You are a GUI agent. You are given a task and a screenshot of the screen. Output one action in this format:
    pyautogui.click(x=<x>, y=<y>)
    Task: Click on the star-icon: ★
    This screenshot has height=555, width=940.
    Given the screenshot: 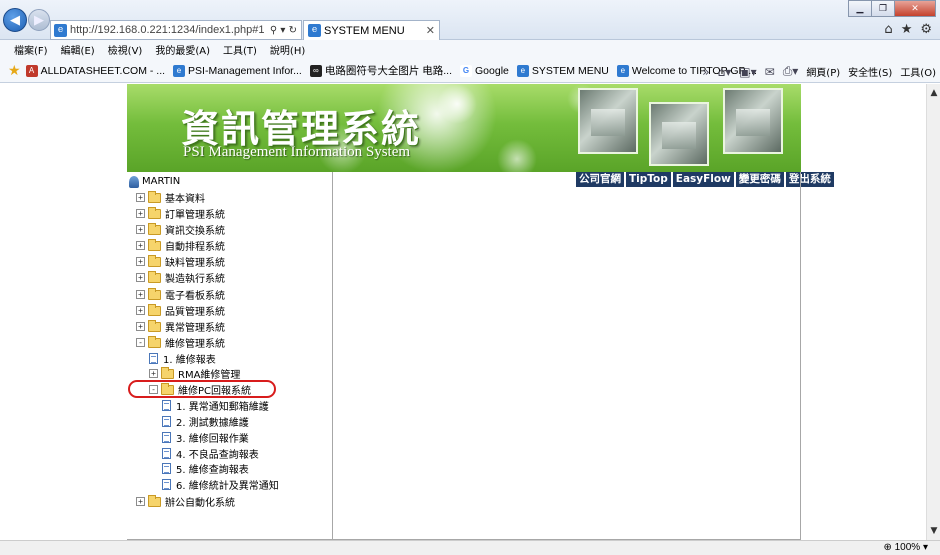 What is the action you would take?
    pyautogui.click(x=907, y=29)
    